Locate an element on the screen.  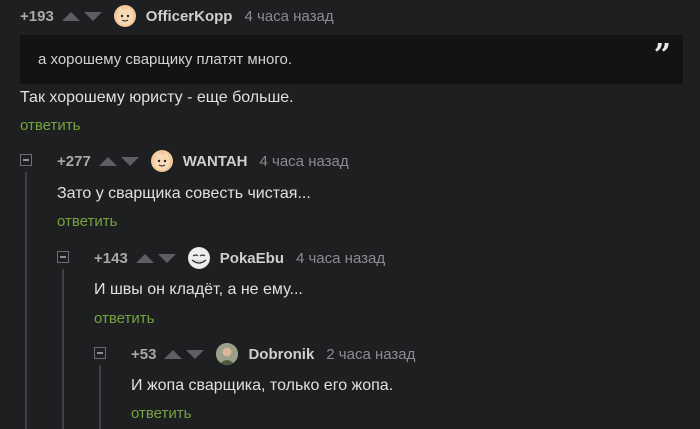
comment-username: PokaEbu is located at coordinates (252, 258).